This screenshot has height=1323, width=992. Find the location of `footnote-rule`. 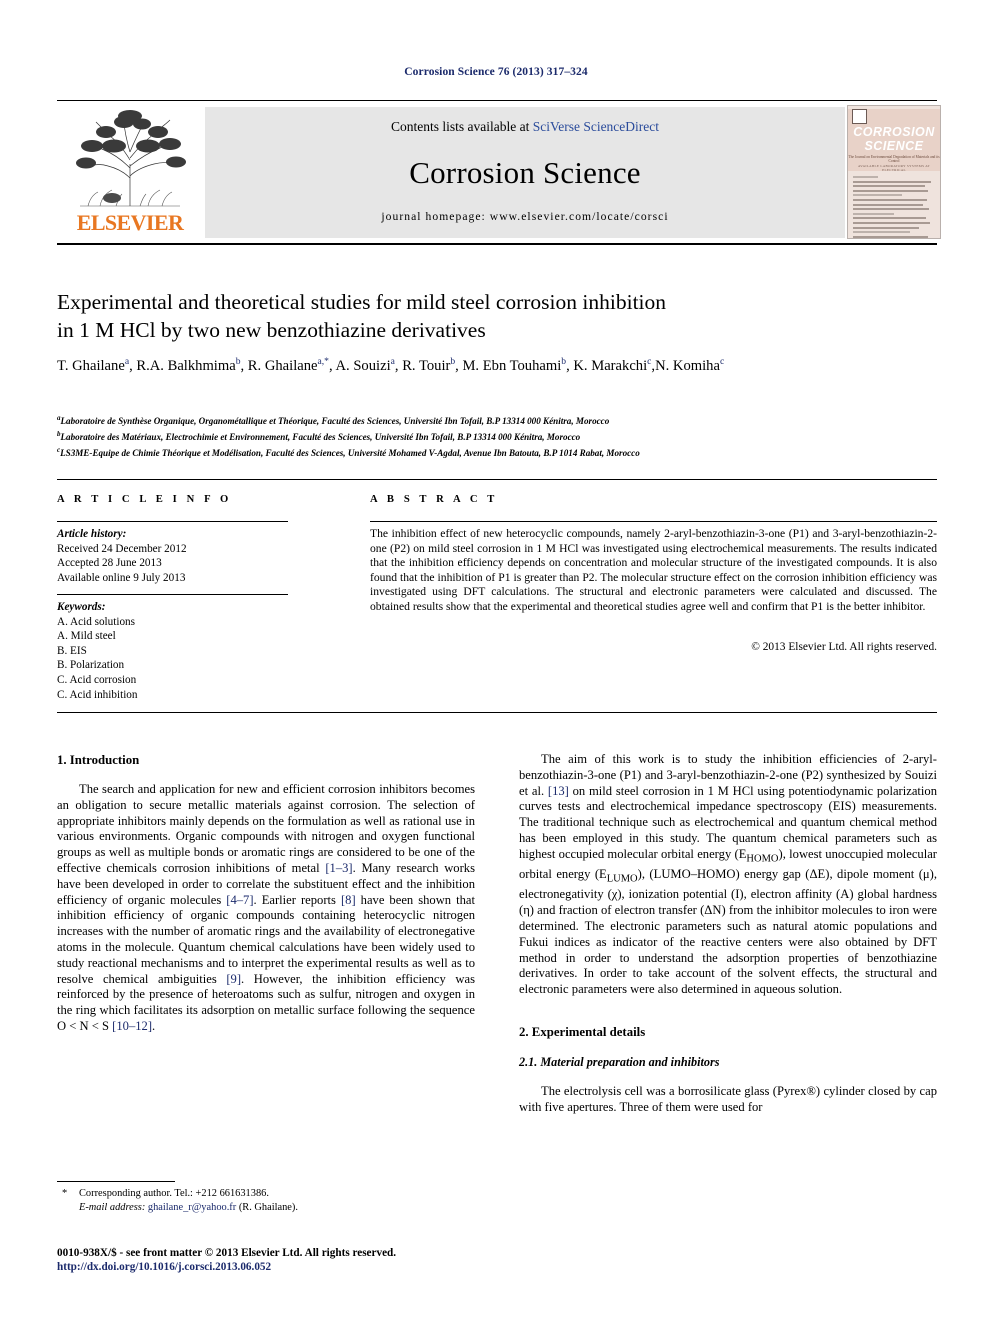

footnote-rule is located at coordinates (116, 1181).